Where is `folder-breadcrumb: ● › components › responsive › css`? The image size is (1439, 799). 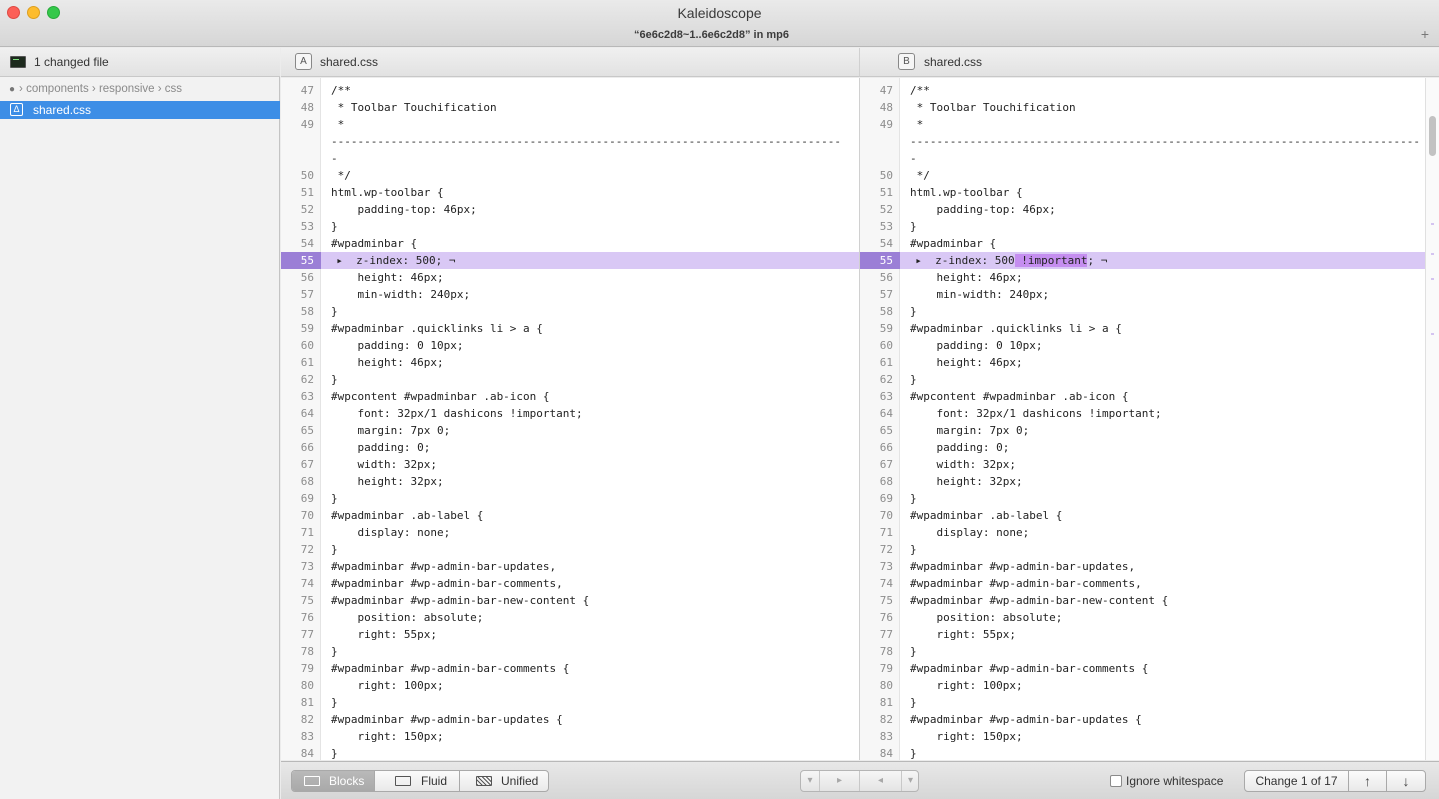
folder-breadcrumb: ● › components › responsive › css is located at coordinates (95, 89).